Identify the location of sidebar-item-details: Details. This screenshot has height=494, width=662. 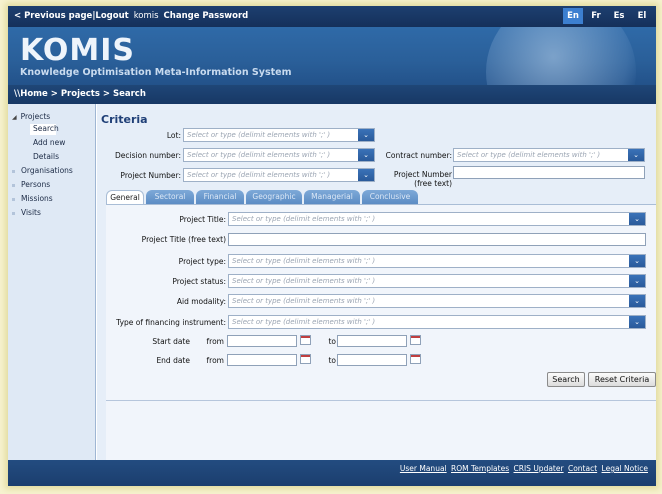
(46, 156).